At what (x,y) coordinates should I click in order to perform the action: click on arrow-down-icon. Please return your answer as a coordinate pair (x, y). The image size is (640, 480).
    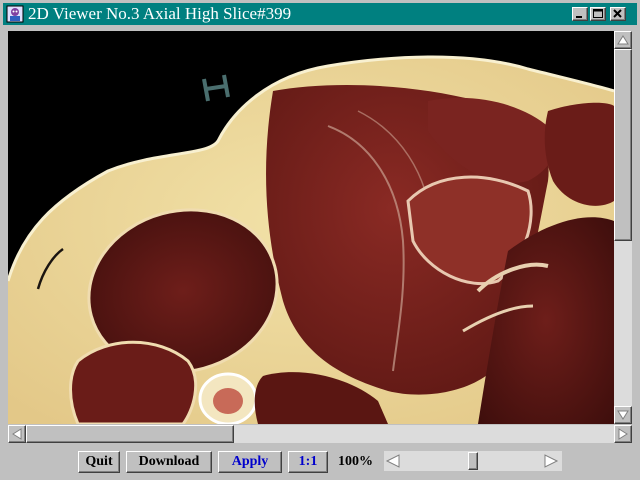
    Looking at the image, I should click on (623, 415).